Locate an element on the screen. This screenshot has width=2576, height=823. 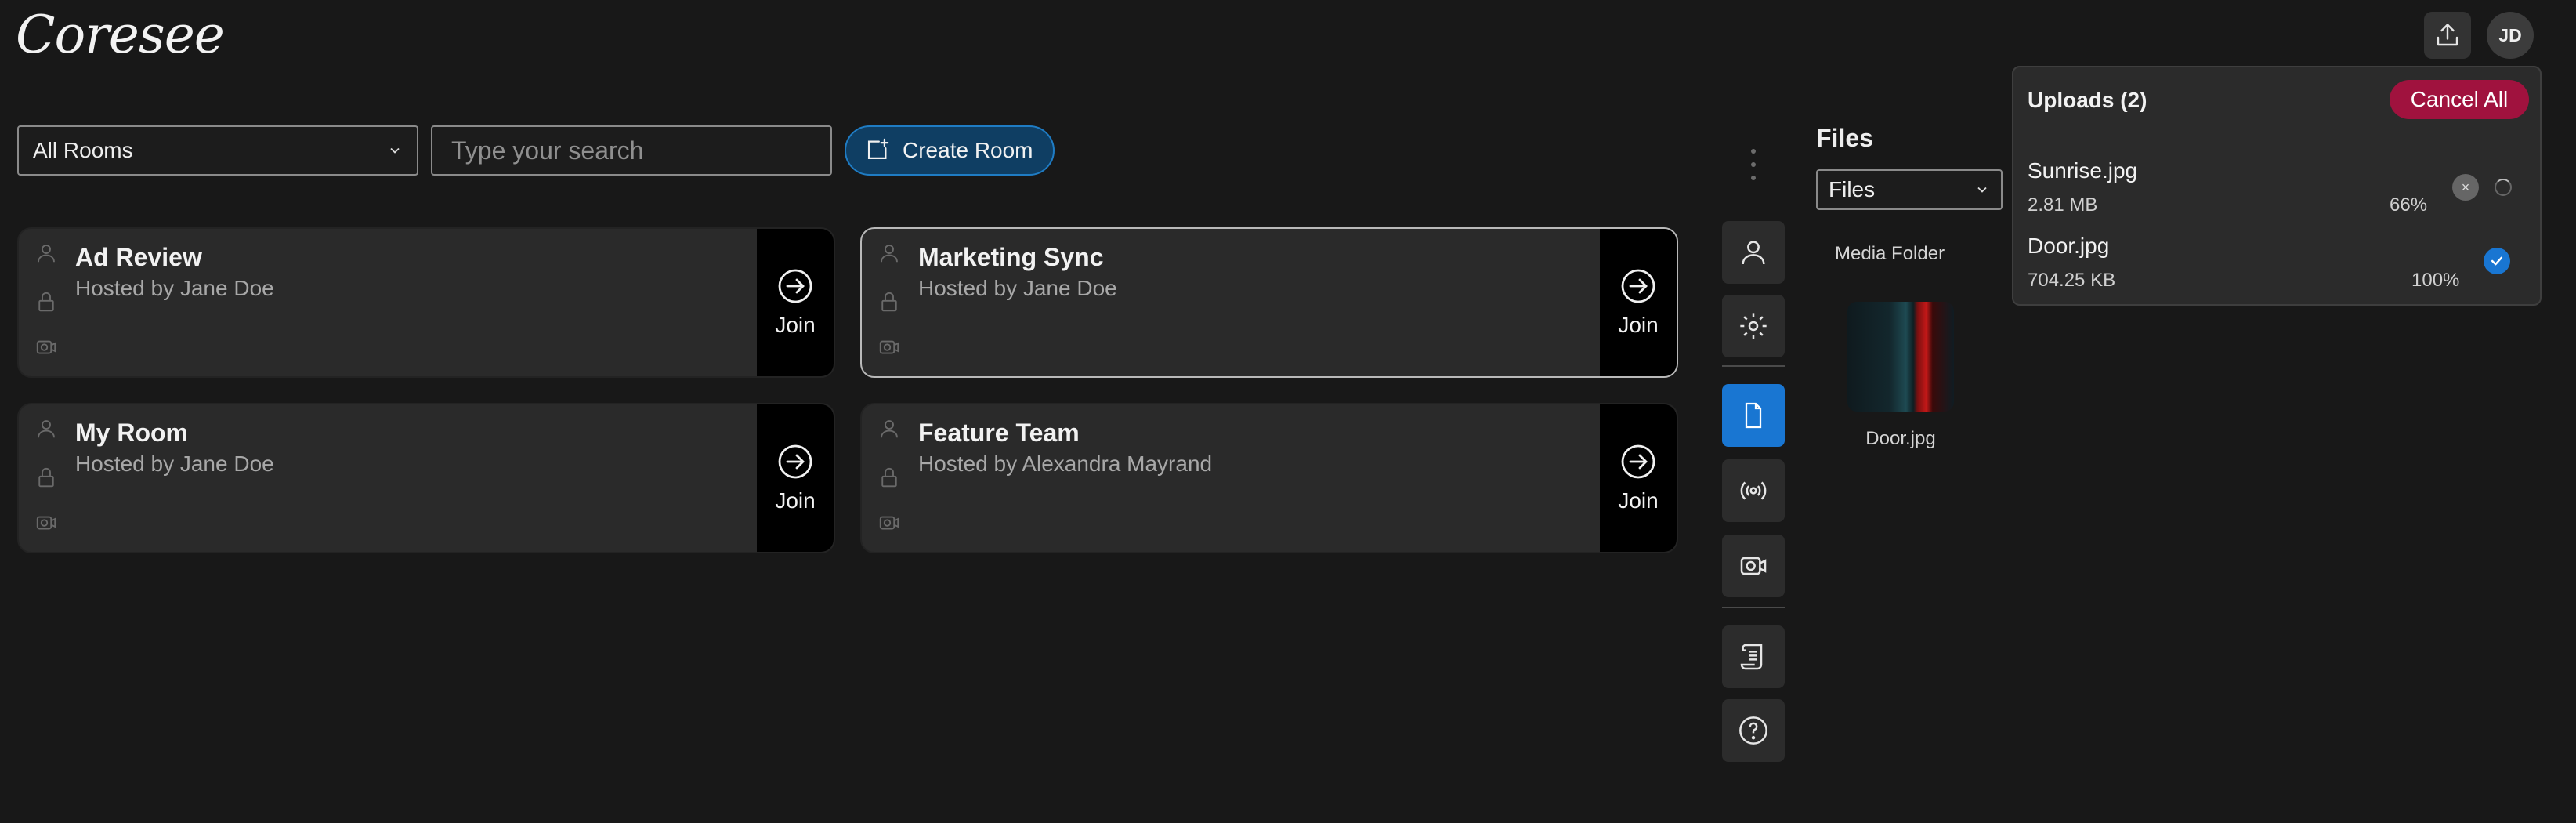
rail-users-button is located at coordinates (1754, 253).